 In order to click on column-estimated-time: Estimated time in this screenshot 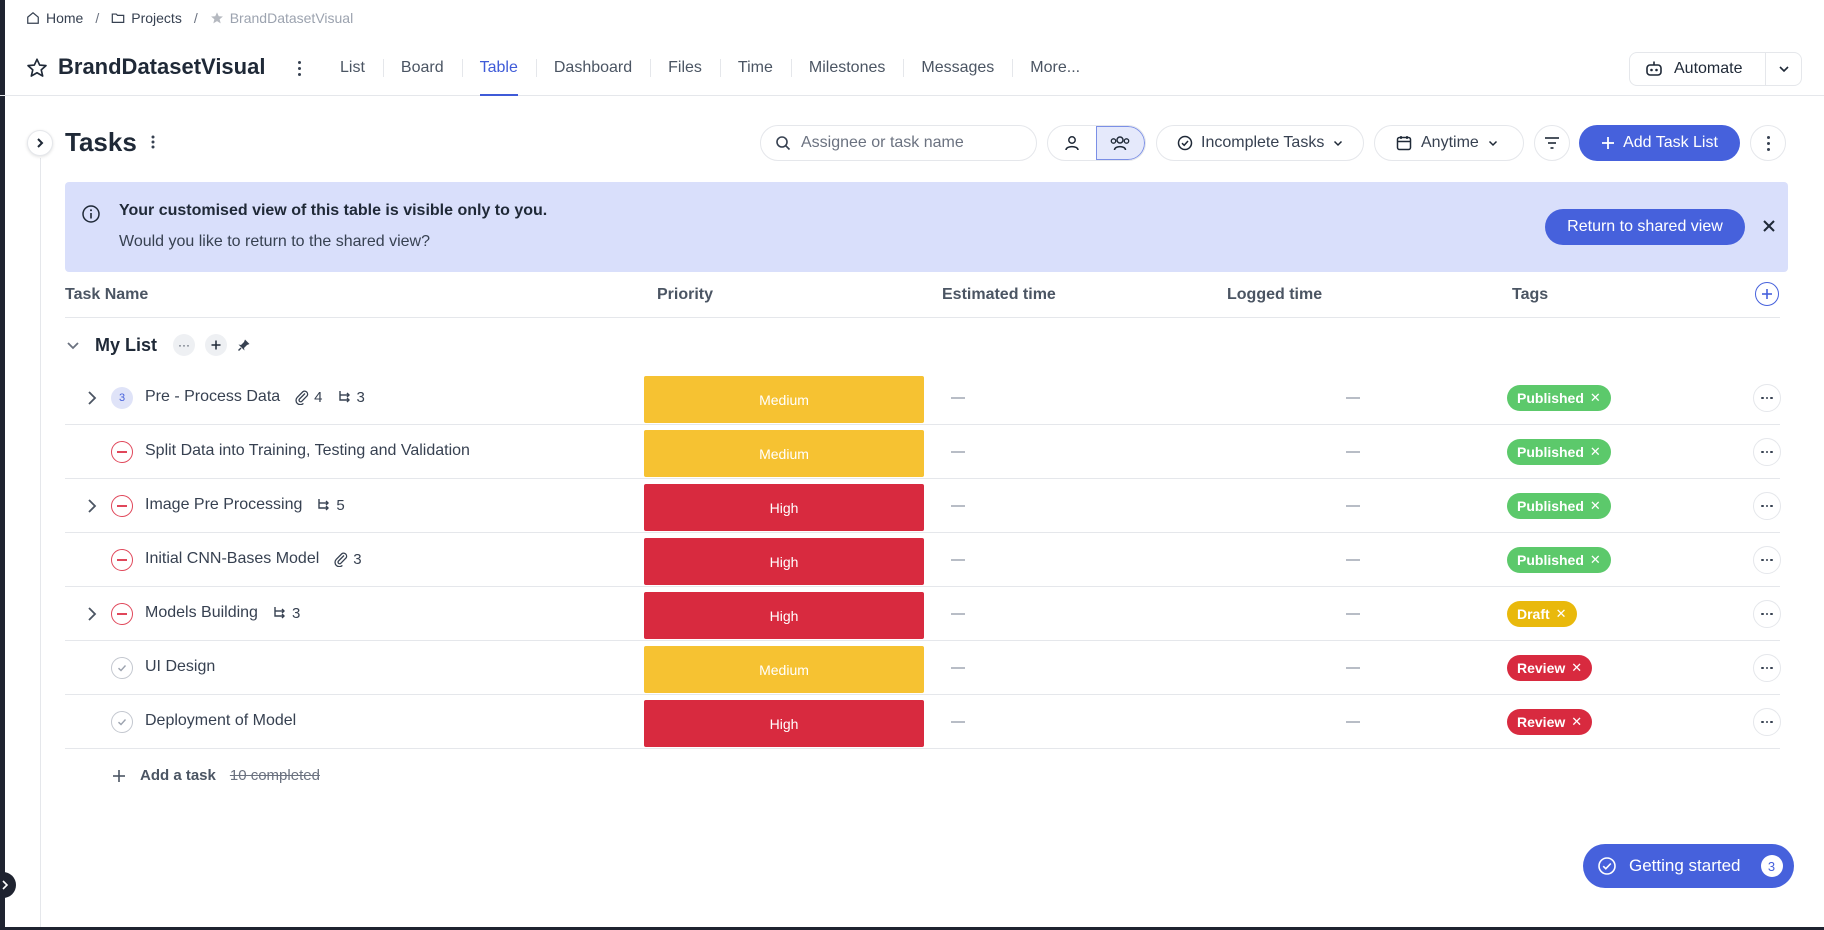, I will do `click(999, 295)`.